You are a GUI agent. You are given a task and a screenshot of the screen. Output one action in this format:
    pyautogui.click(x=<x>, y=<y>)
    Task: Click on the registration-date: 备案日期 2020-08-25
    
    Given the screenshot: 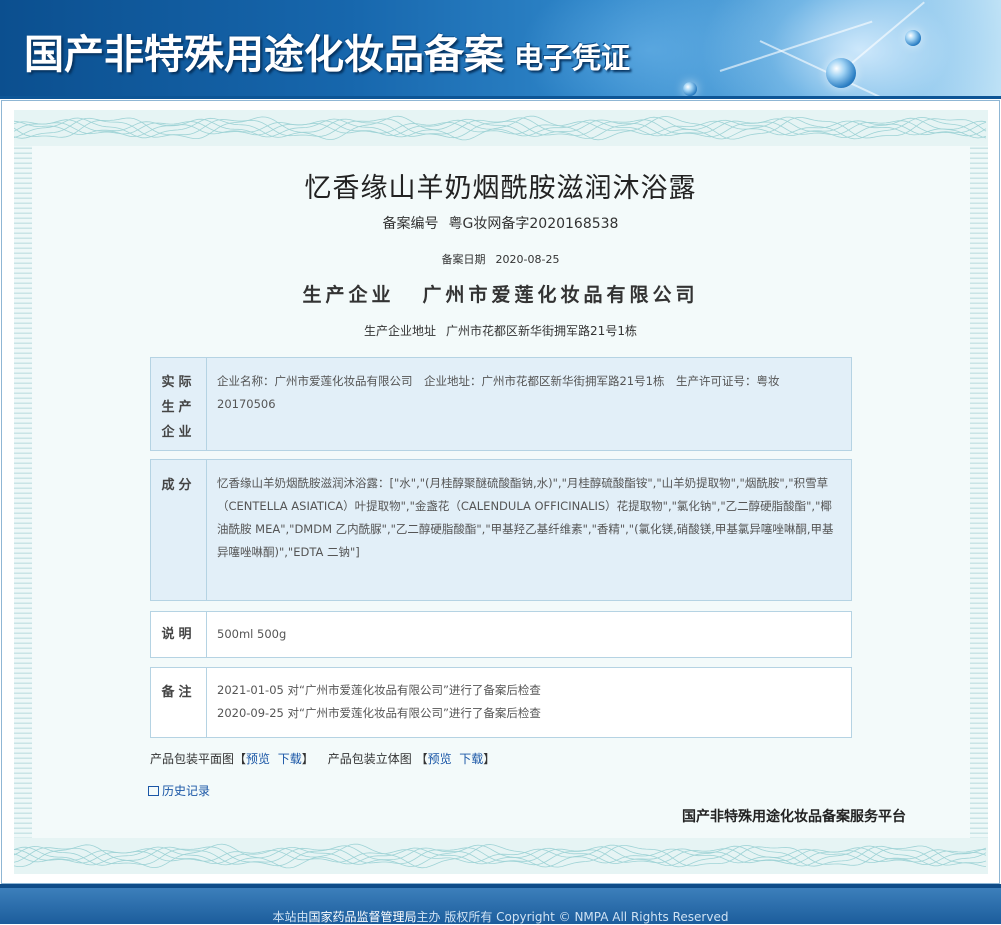 What is the action you would take?
    pyautogui.click(x=500, y=259)
    